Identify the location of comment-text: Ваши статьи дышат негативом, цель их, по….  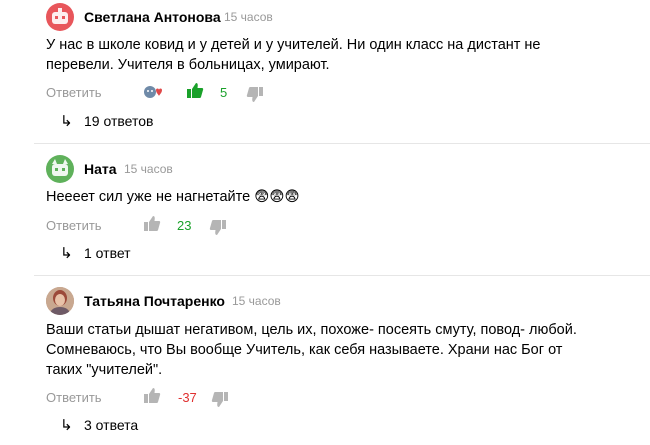
(326, 350).